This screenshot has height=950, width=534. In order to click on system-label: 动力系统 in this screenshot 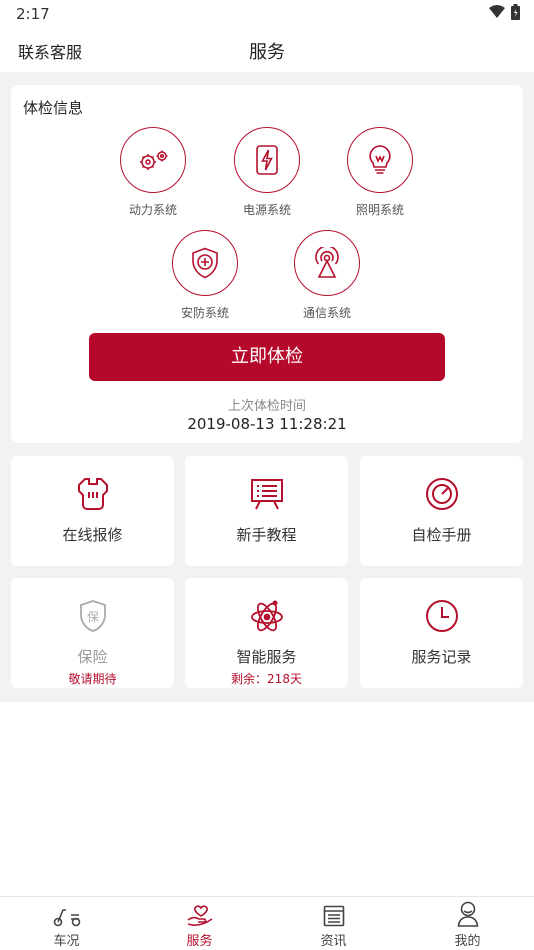, I will do `click(152, 210)`.